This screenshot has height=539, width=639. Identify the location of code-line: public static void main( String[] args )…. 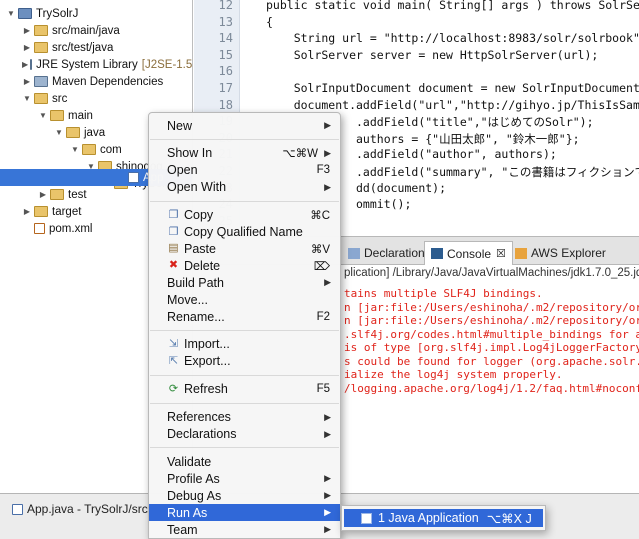
(452, 6).